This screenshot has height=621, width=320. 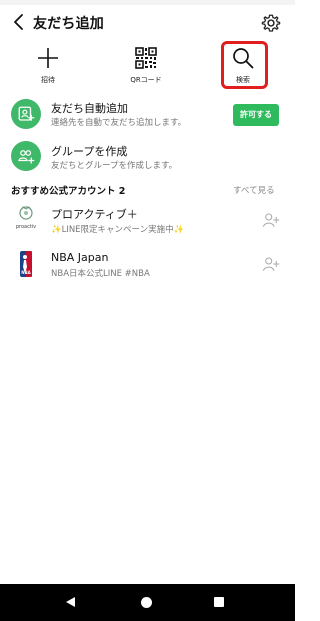 I want to click on account-name: NBA Japan, so click(x=80, y=257).